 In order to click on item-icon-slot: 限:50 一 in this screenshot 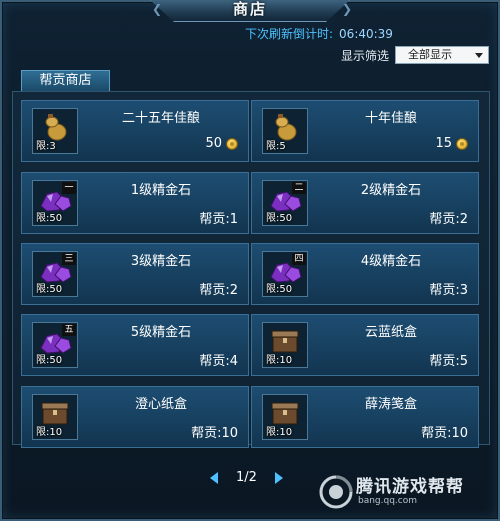, I will do `click(55, 203)`.